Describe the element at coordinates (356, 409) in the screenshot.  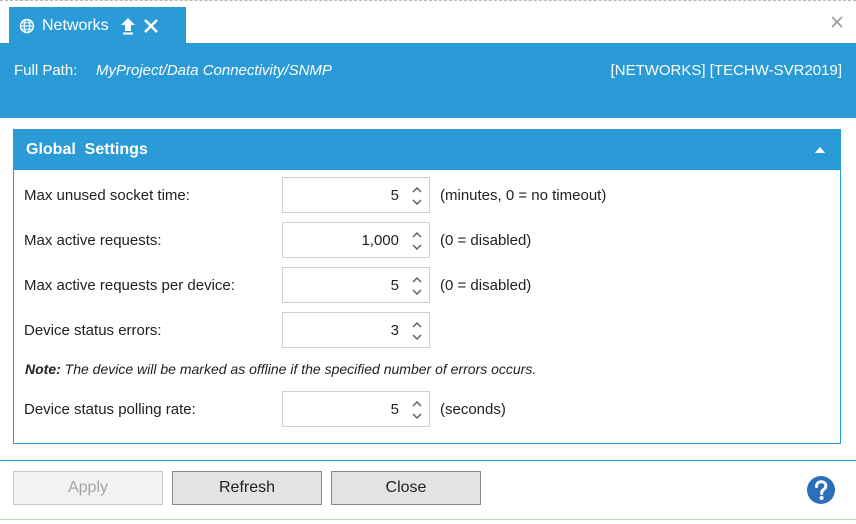
I see `device-status-polling-rate-stepper: 5` at that location.